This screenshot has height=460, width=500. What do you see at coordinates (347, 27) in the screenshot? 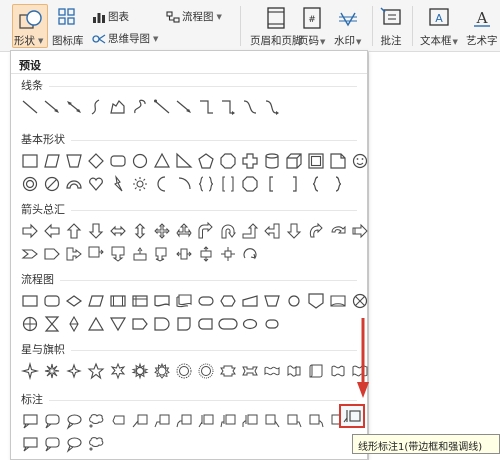
I see `watermark-button: 水印▼` at bounding box center [347, 27].